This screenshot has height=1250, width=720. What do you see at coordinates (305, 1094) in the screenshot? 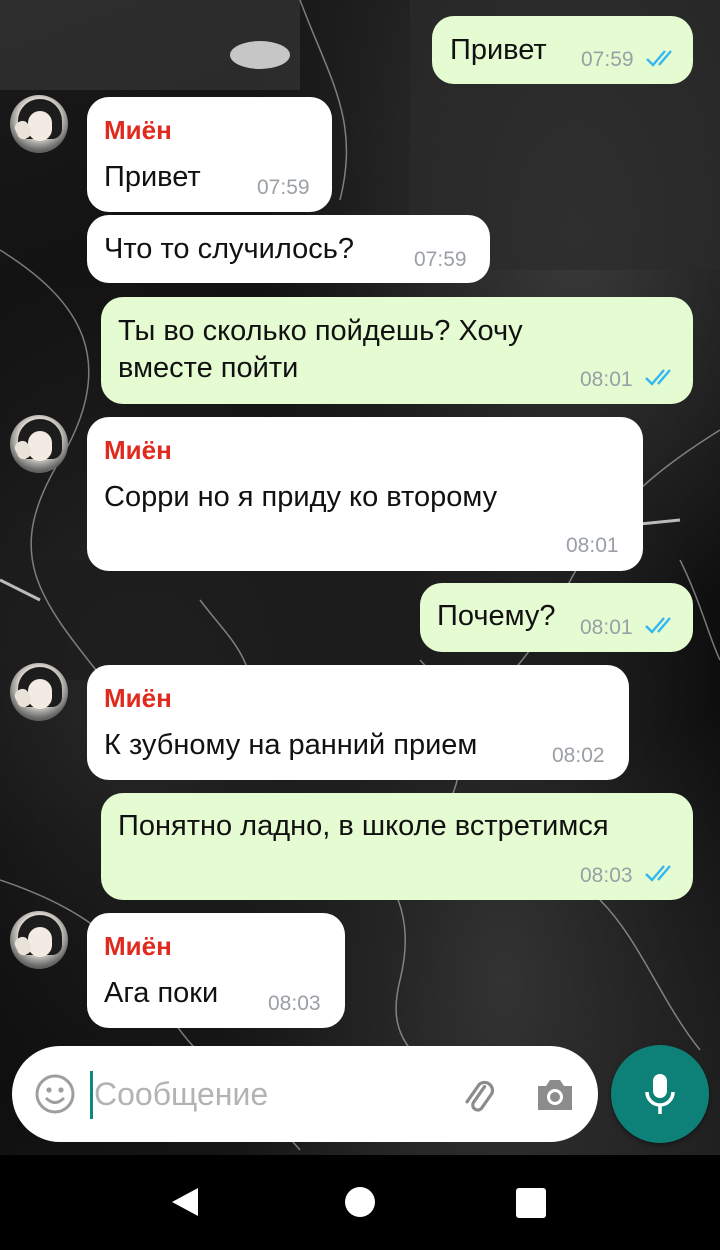
I see `message-composer: Сообщение` at bounding box center [305, 1094].